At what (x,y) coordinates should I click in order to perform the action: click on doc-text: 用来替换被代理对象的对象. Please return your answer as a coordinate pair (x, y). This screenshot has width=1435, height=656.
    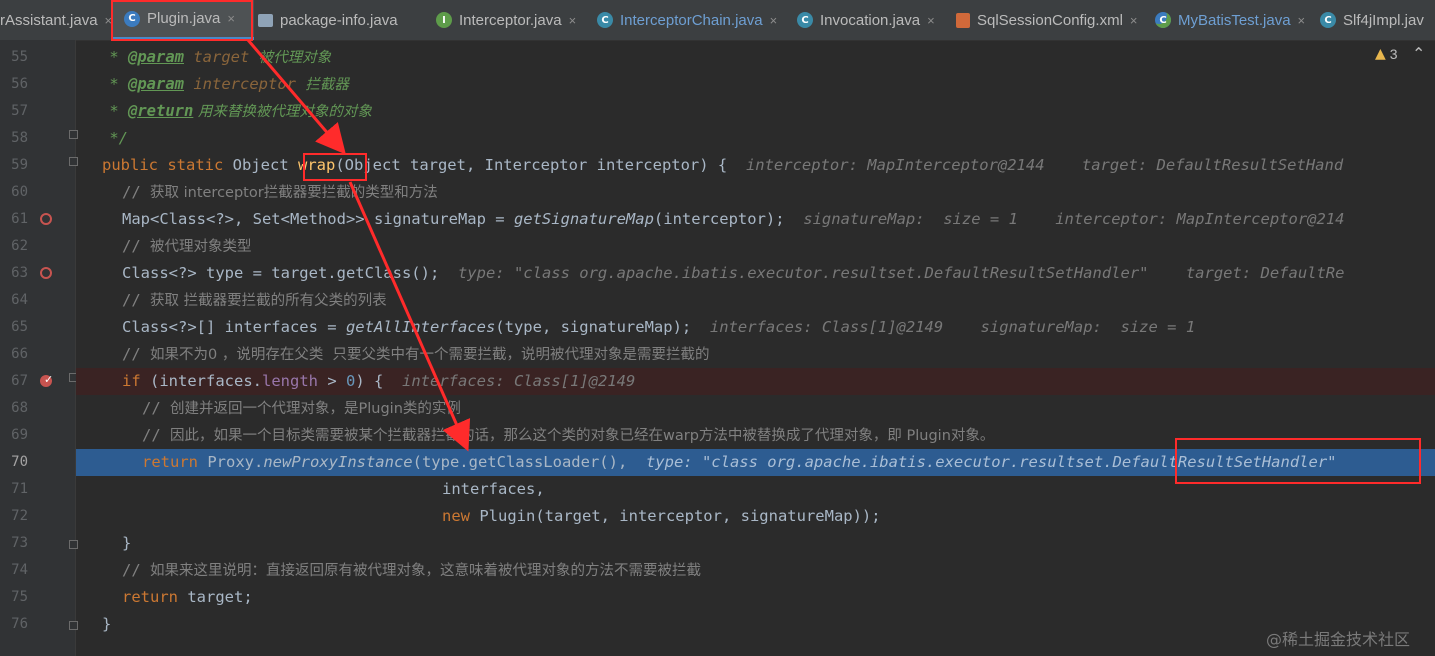
    Looking at the image, I should click on (282, 112).